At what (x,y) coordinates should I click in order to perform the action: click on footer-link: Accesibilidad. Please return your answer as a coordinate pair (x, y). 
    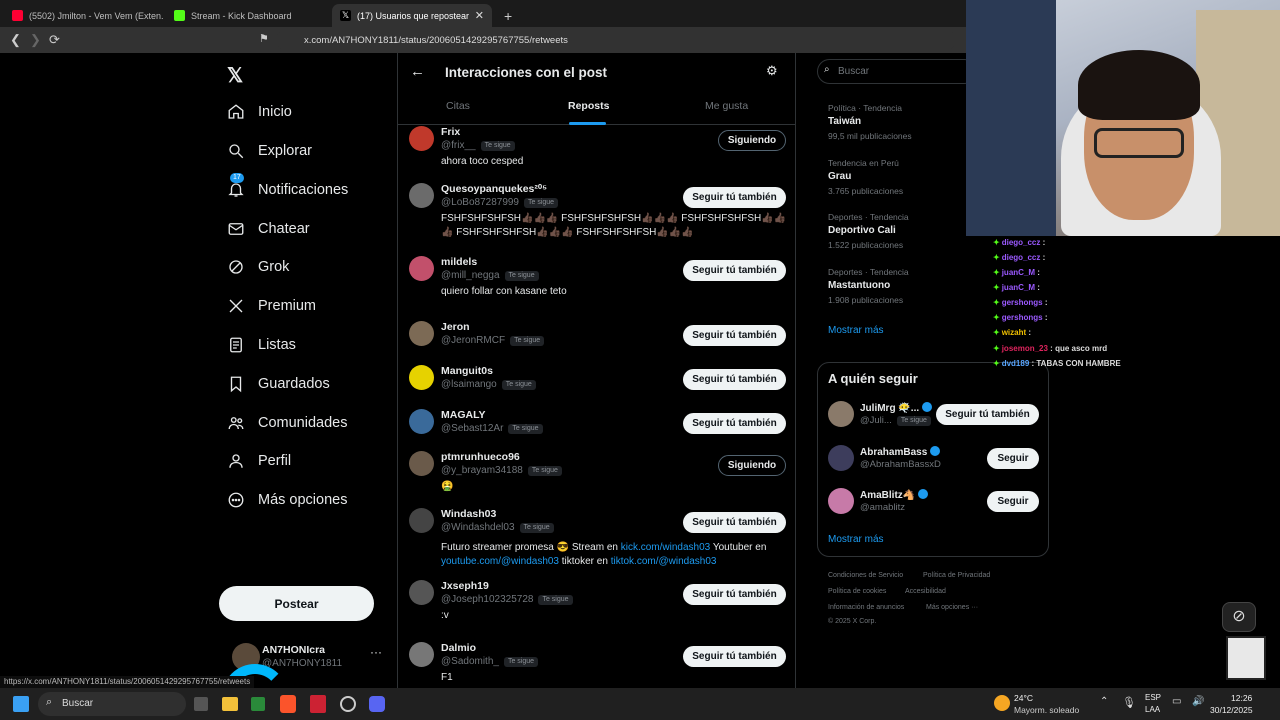
    Looking at the image, I should click on (925, 591).